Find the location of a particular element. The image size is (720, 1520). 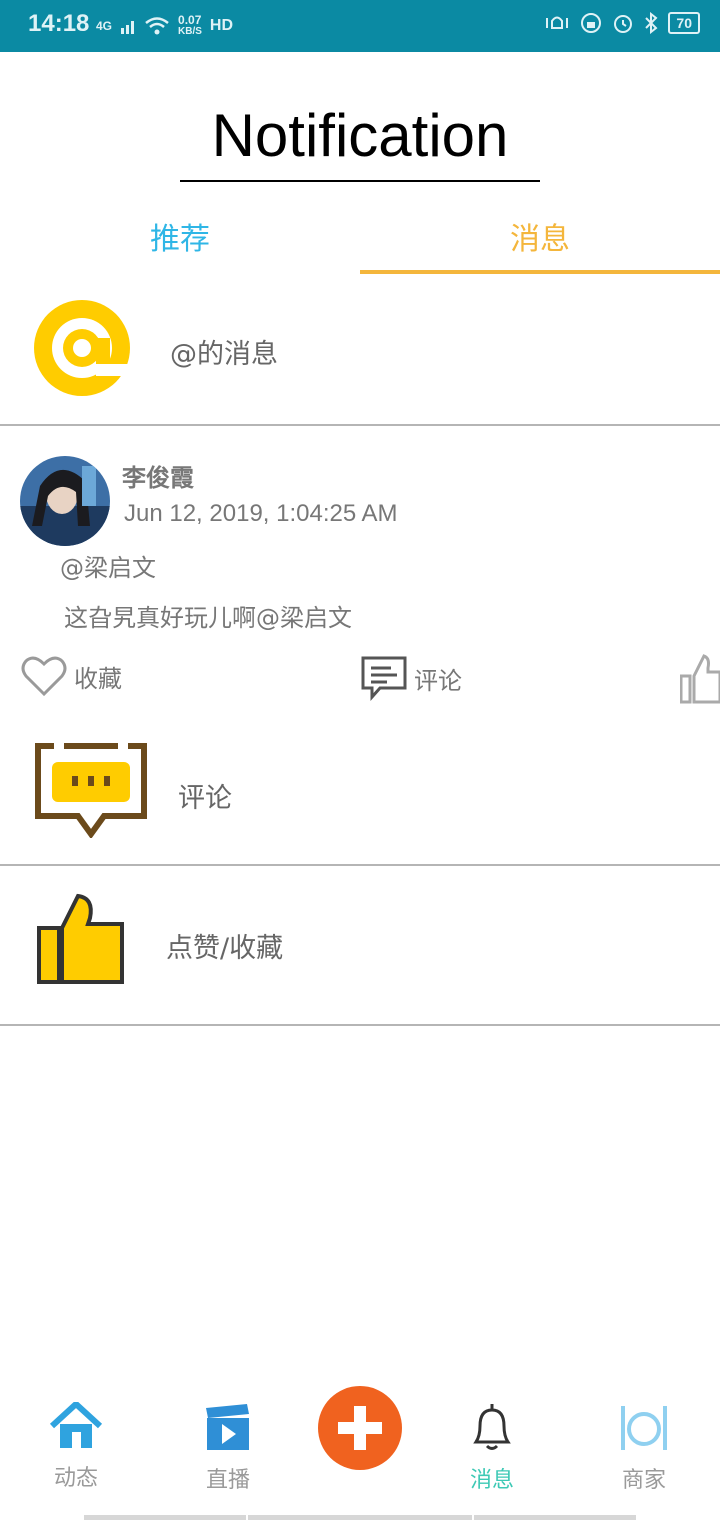

nav-feed: 动态 is located at coordinates (76, 1445).